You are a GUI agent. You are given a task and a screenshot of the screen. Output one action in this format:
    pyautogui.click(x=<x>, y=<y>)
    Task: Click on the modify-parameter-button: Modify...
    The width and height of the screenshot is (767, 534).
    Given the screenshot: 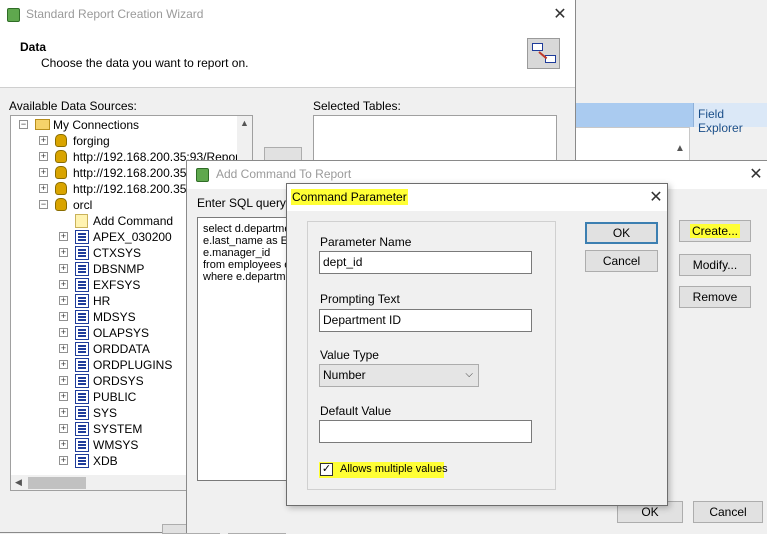 What is the action you would take?
    pyautogui.click(x=715, y=265)
    